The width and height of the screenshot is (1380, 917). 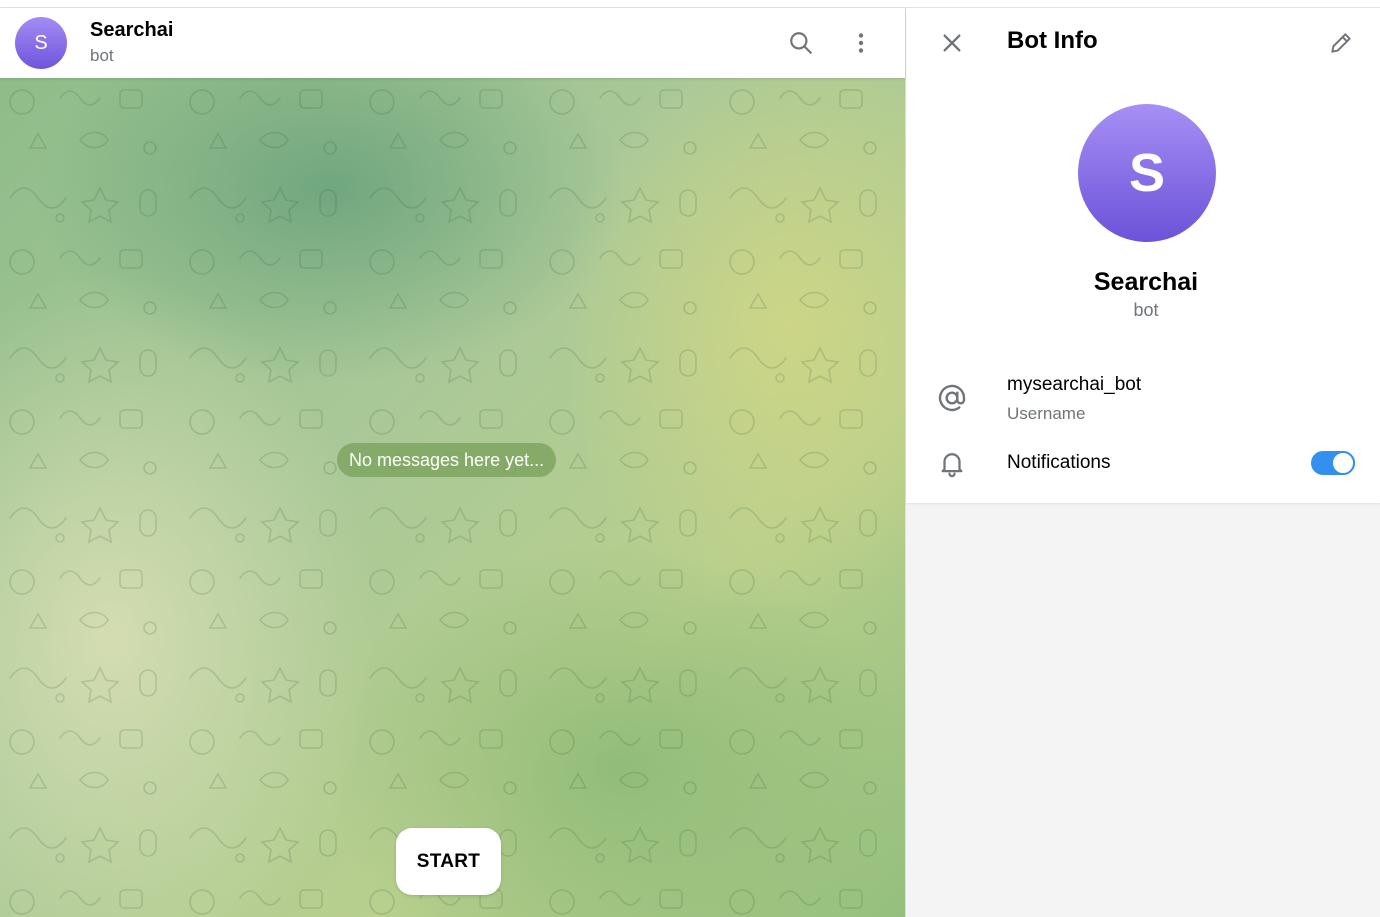 I want to click on bot-name: Searchai, so click(x=1146, y=282).